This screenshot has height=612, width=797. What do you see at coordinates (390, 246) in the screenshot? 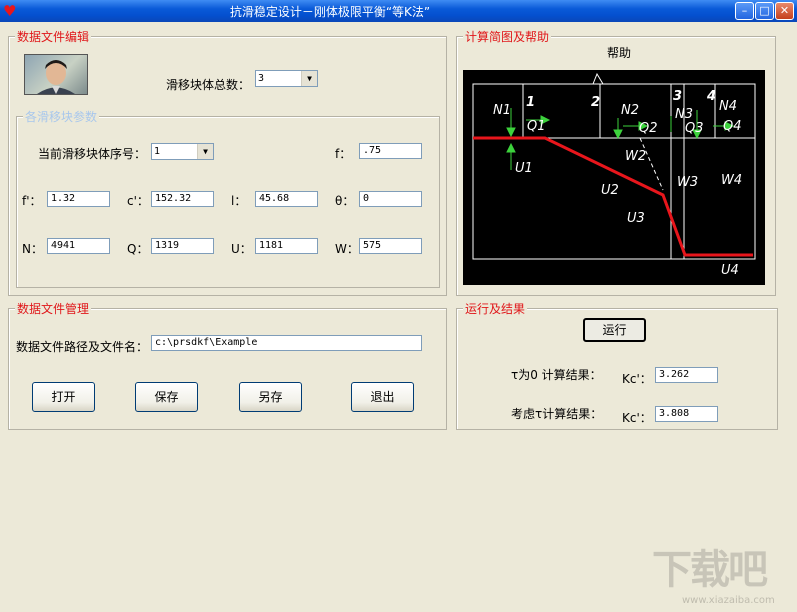
I see `w-input: 575` at bounding box center [390, 246].